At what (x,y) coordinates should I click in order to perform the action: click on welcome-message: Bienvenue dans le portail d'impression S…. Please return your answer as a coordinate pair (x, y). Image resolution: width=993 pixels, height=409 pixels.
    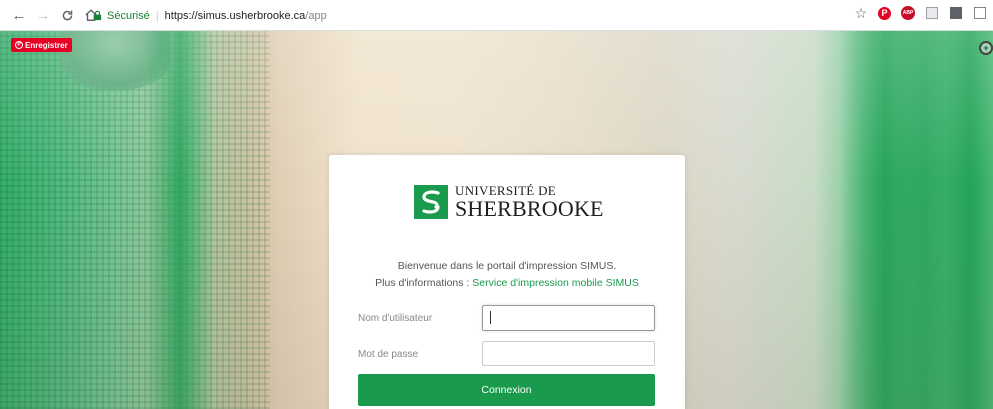
    Looking at the image, I should click on (507, 275).